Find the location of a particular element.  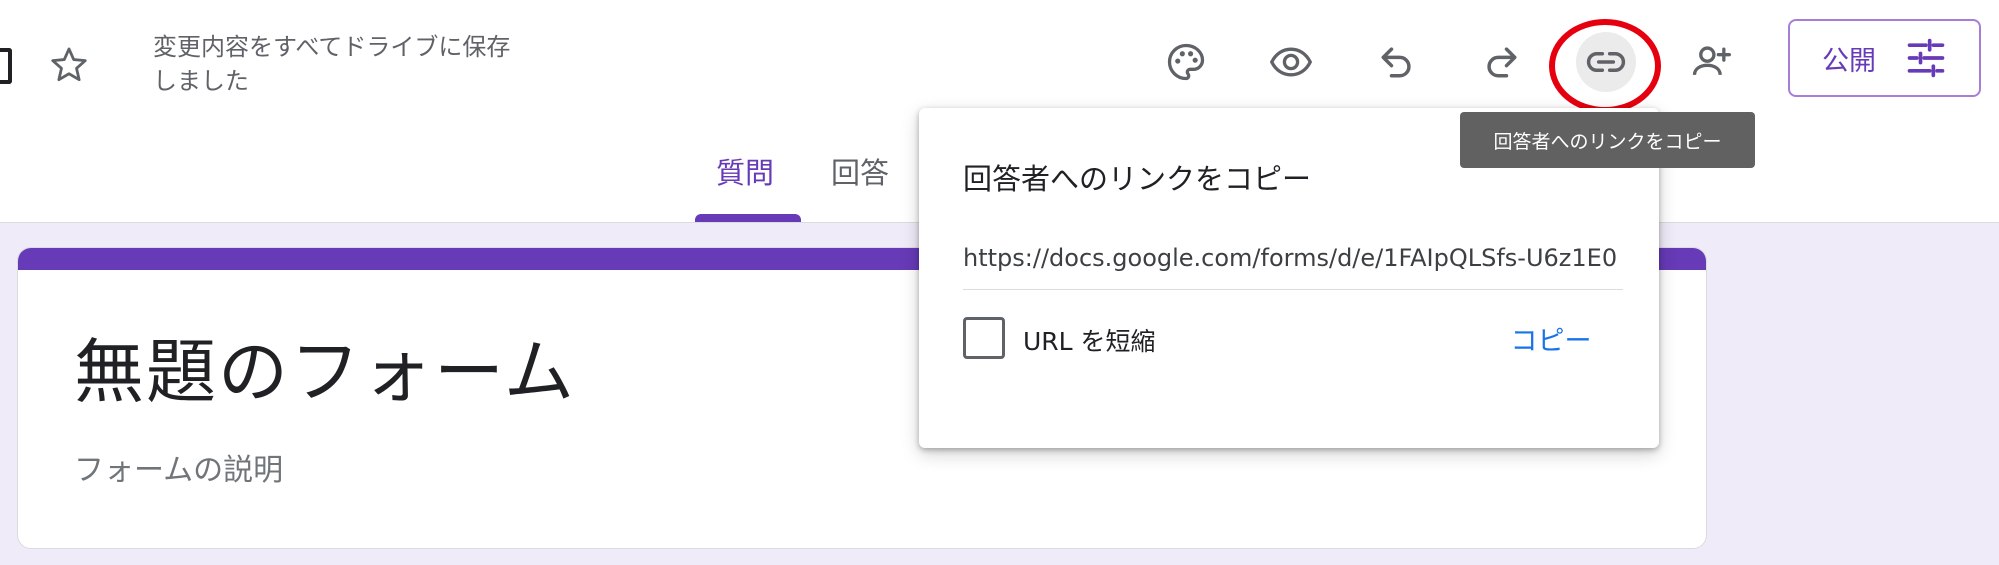

preview-eye-icon is located at coordinates (1291, 62).